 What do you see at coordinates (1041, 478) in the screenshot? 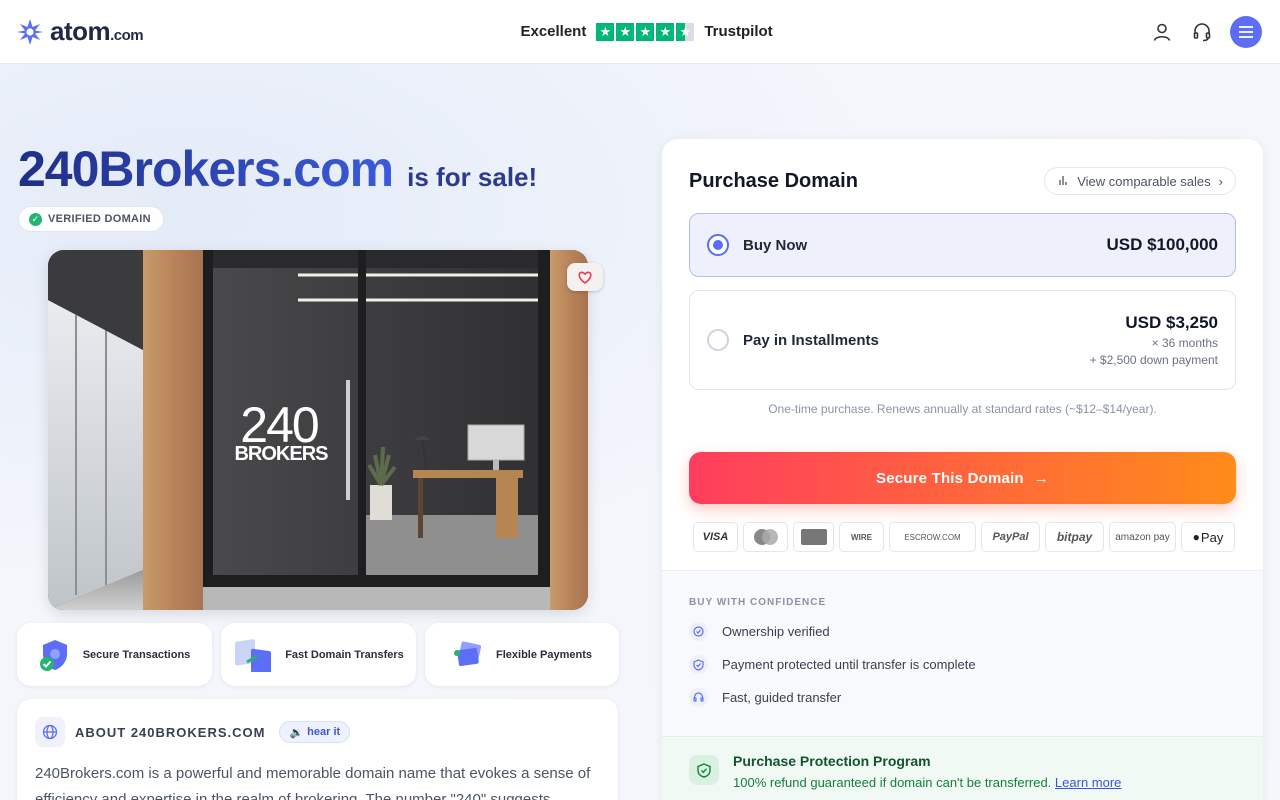
I see `arrow-right-icon: →` at bounding box center [1041, 478].